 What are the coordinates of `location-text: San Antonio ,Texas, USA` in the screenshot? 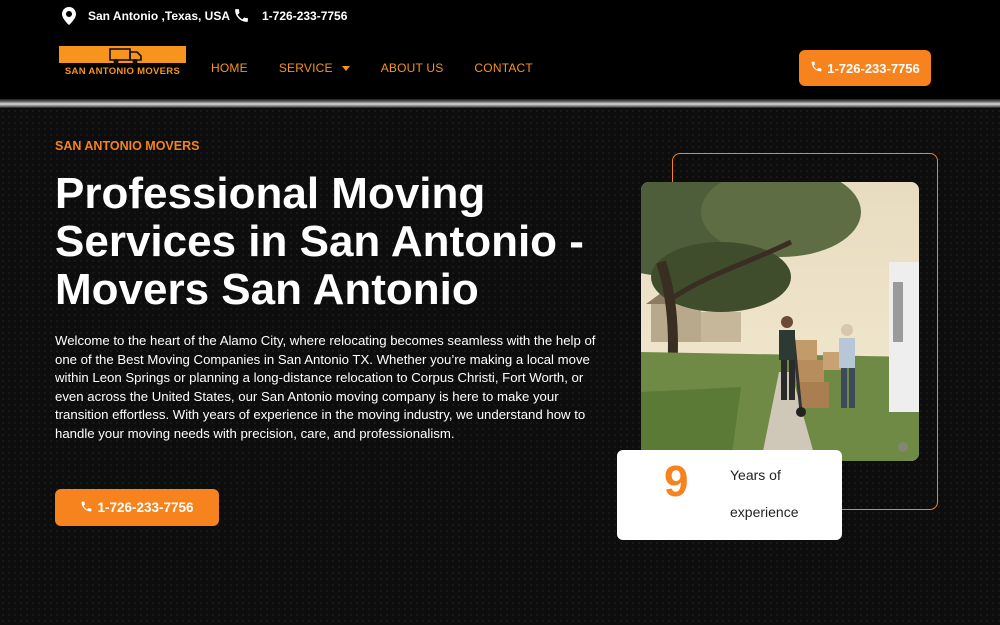 It's located at (159, 16).